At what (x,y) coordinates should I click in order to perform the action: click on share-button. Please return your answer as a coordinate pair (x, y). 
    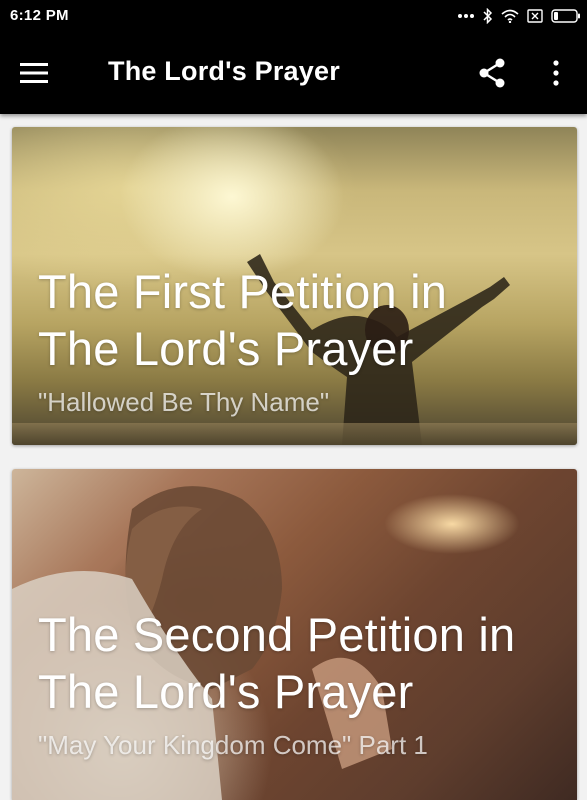
    Looking at the image, I should click on (492, 73).